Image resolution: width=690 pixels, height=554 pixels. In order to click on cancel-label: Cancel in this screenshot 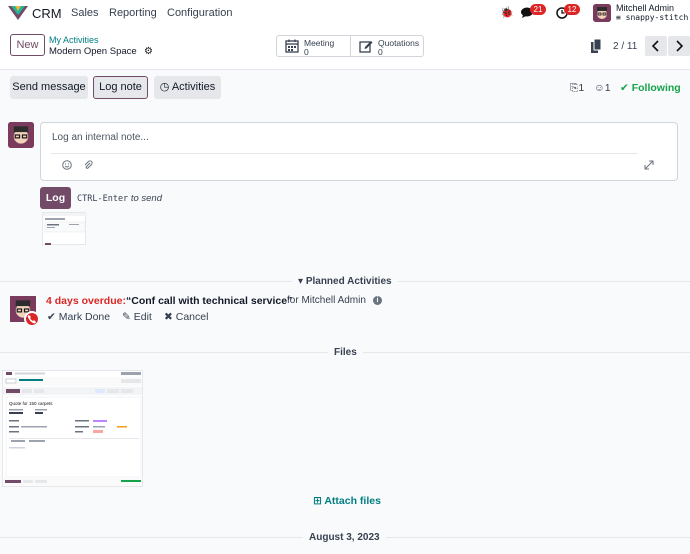, I will do `click(192, 317)`.